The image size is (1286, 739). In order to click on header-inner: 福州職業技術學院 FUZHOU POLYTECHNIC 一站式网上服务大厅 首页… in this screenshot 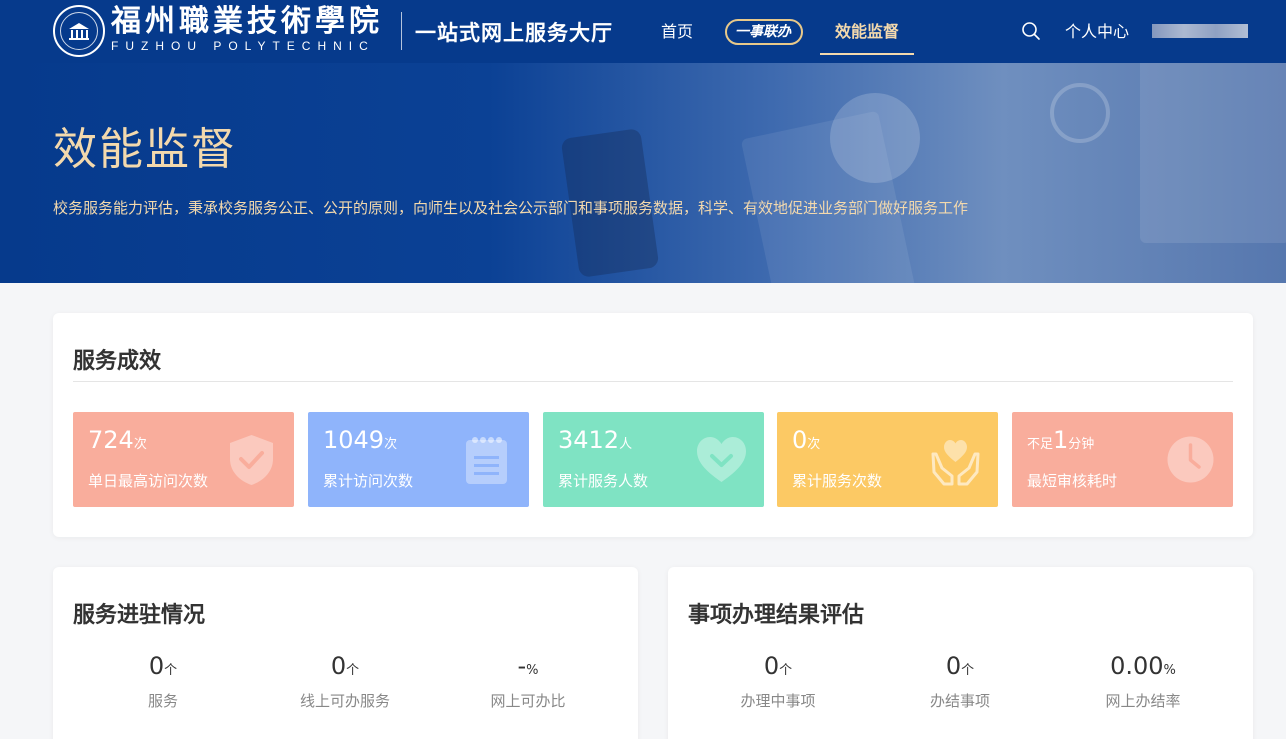, I will do `click(653, 31)`.